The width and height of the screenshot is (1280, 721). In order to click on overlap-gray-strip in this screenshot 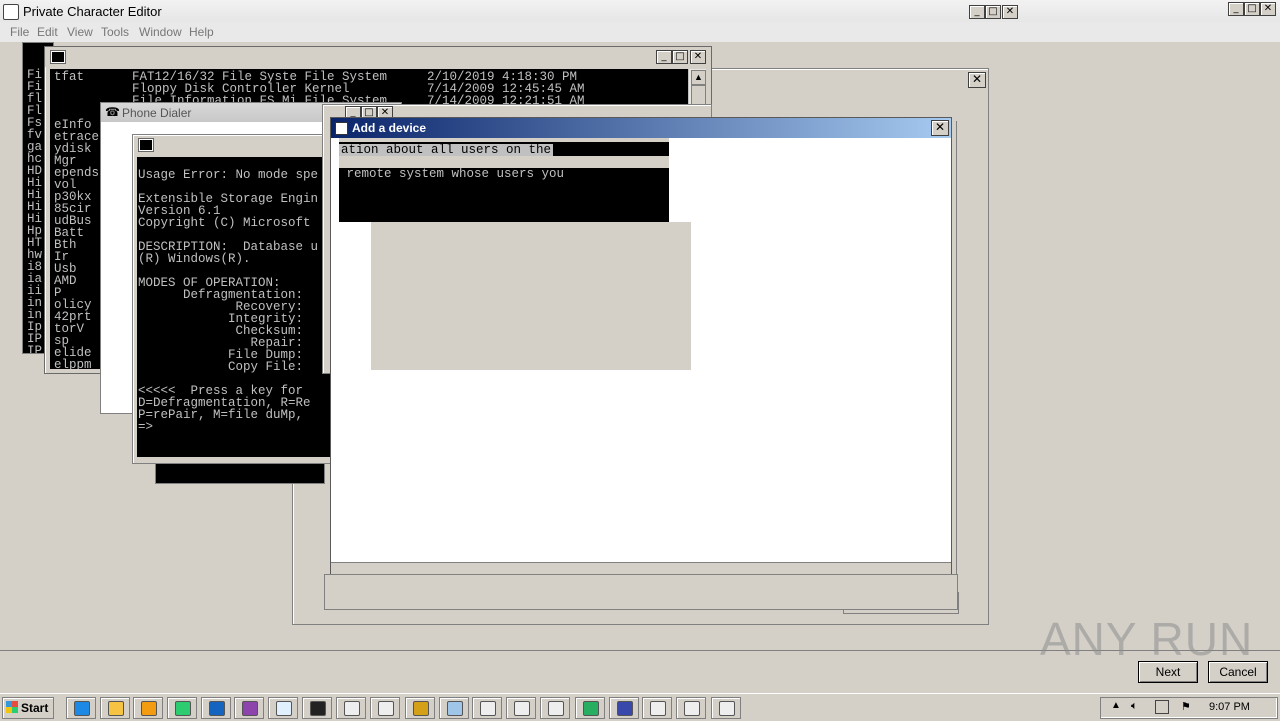, I will do `click(504, 140)`.